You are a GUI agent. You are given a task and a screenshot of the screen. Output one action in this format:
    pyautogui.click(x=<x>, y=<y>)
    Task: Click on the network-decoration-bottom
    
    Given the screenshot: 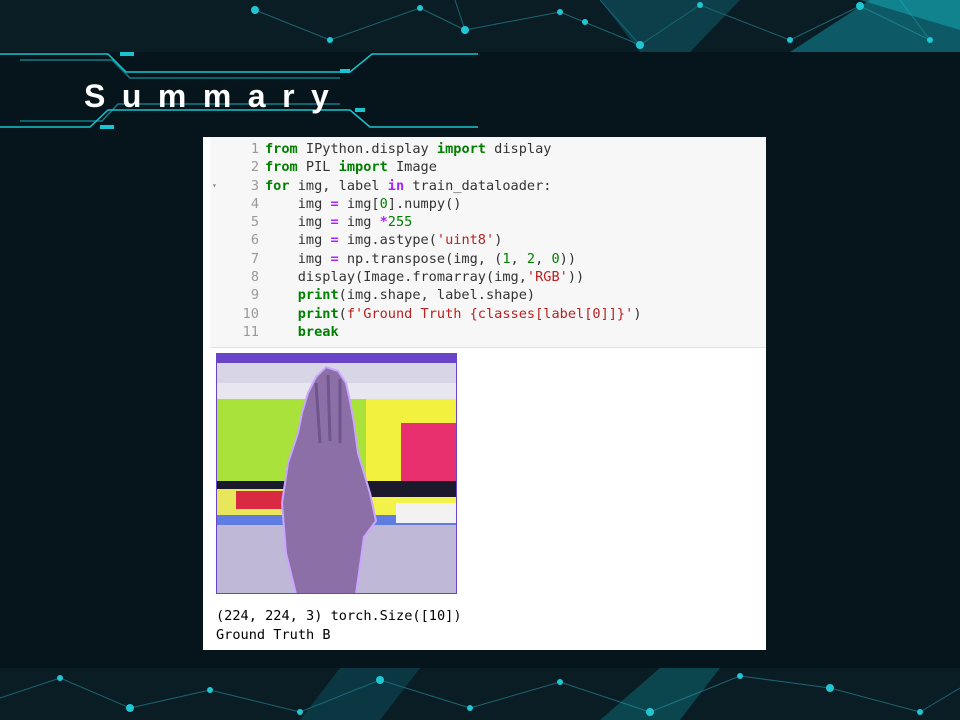 What is the action you would take?
    pyautogui.click(x=480, y=694)
    